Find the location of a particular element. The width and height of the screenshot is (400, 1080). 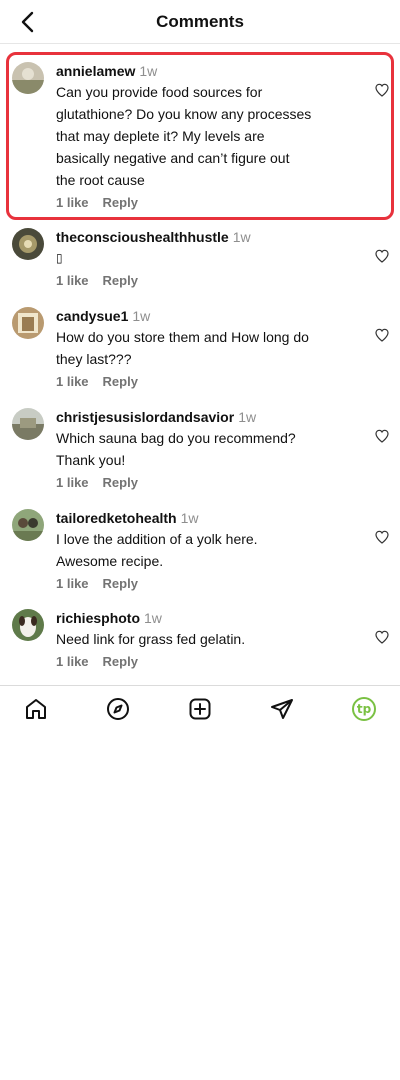

header: Comments is located at coordinates (200, 22).